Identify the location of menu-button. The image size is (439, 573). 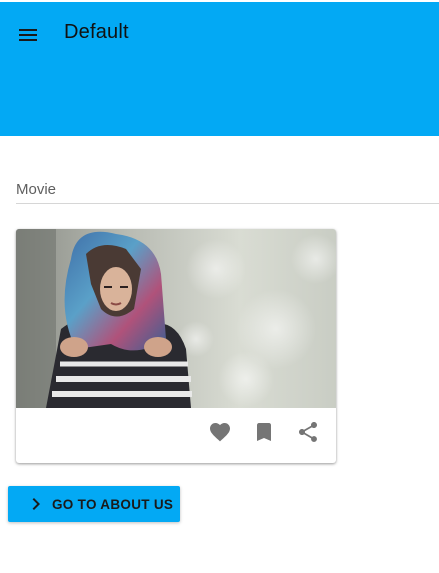
(28, 35).